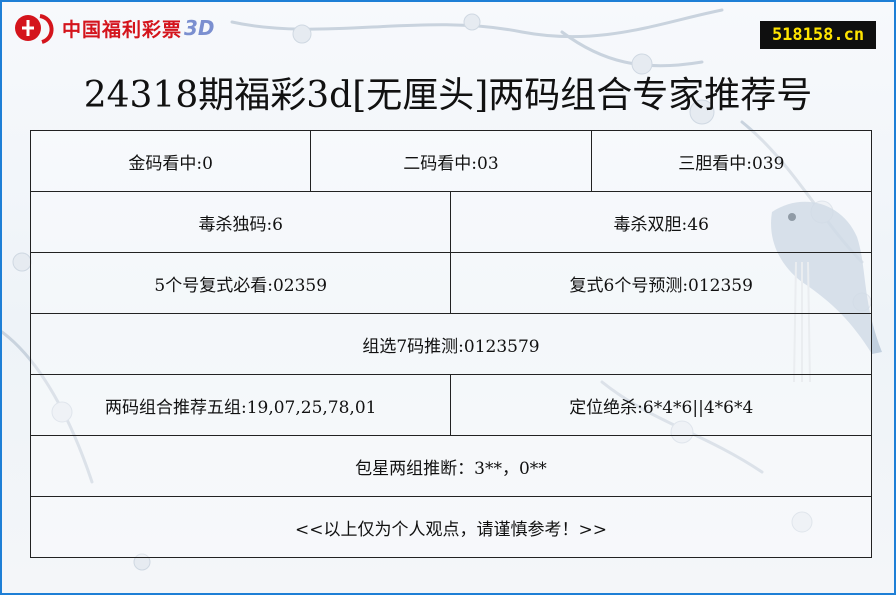 The height and width of the screenshot is (595, 896). Describe the element at coordinates (661, 405) in the screenshot. I see `table-cell: 定位绝杀:6*4*6||4*6*4` at that location.